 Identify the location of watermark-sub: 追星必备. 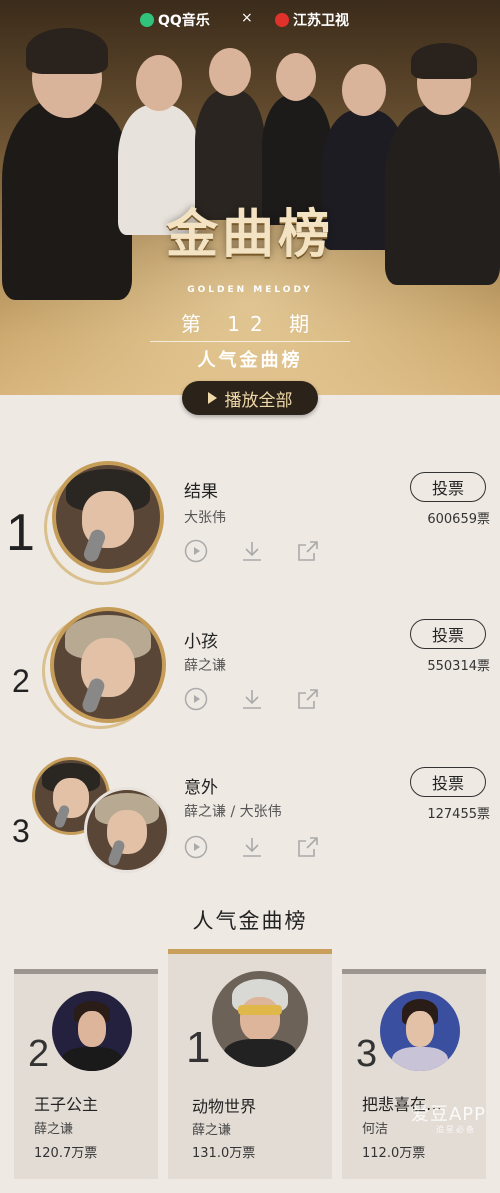
(456, 1129).